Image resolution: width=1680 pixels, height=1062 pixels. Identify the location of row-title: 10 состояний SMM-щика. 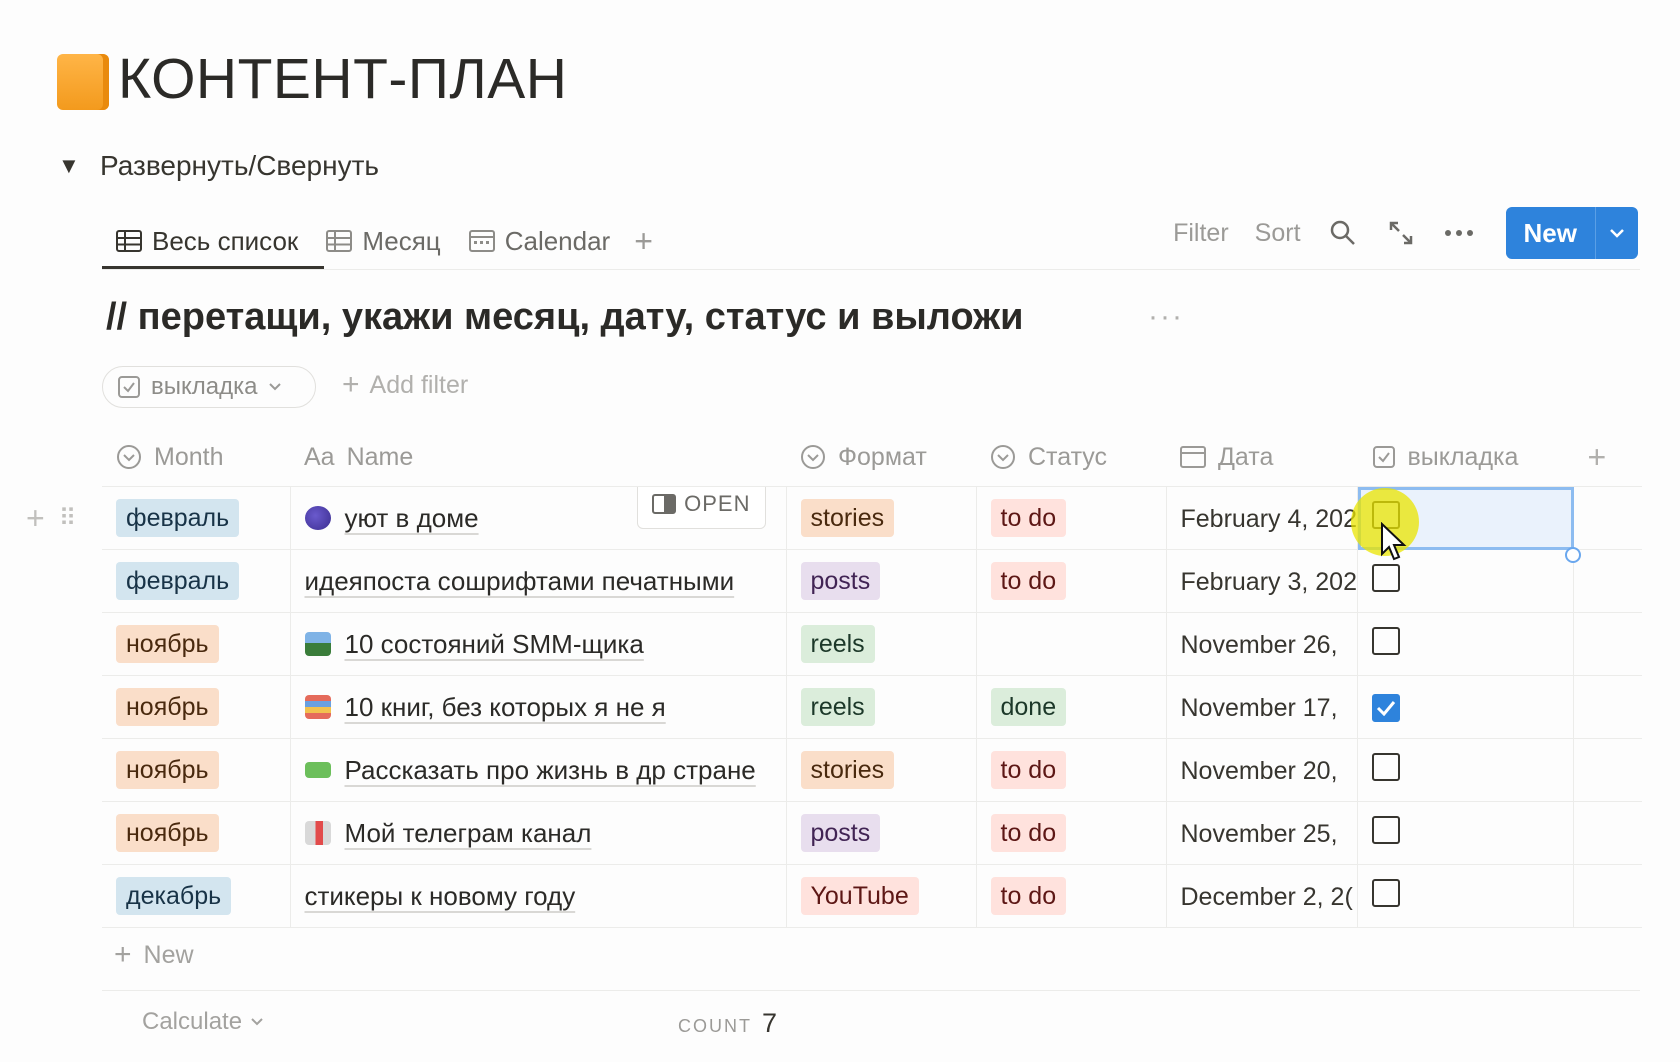
(494, 644).